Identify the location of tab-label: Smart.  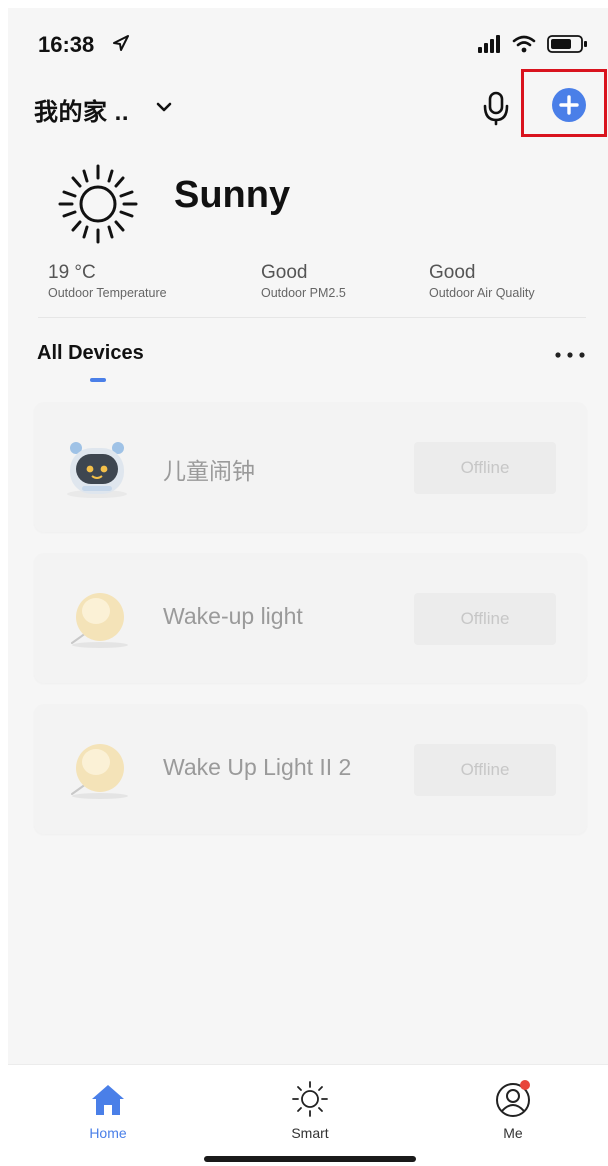
(310, 1133).